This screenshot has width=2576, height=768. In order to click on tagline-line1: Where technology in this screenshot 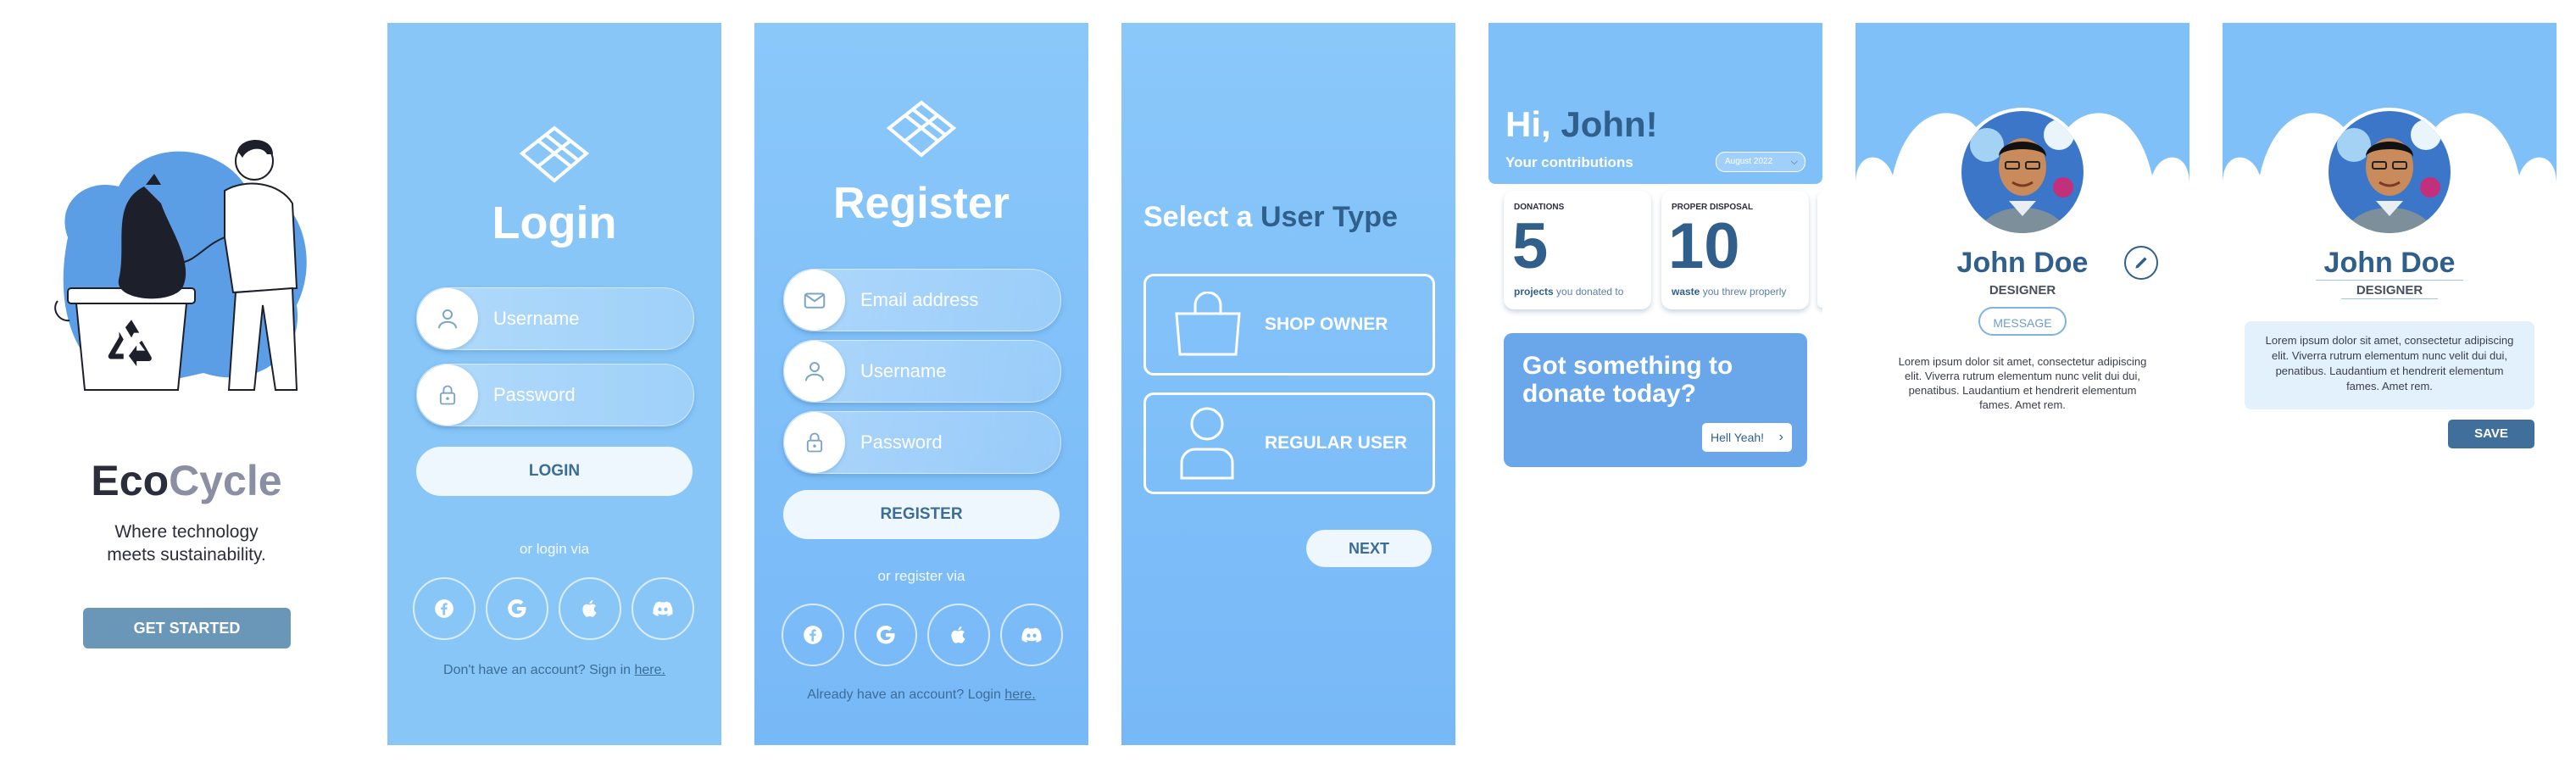, I will do `click(186, 532)`.